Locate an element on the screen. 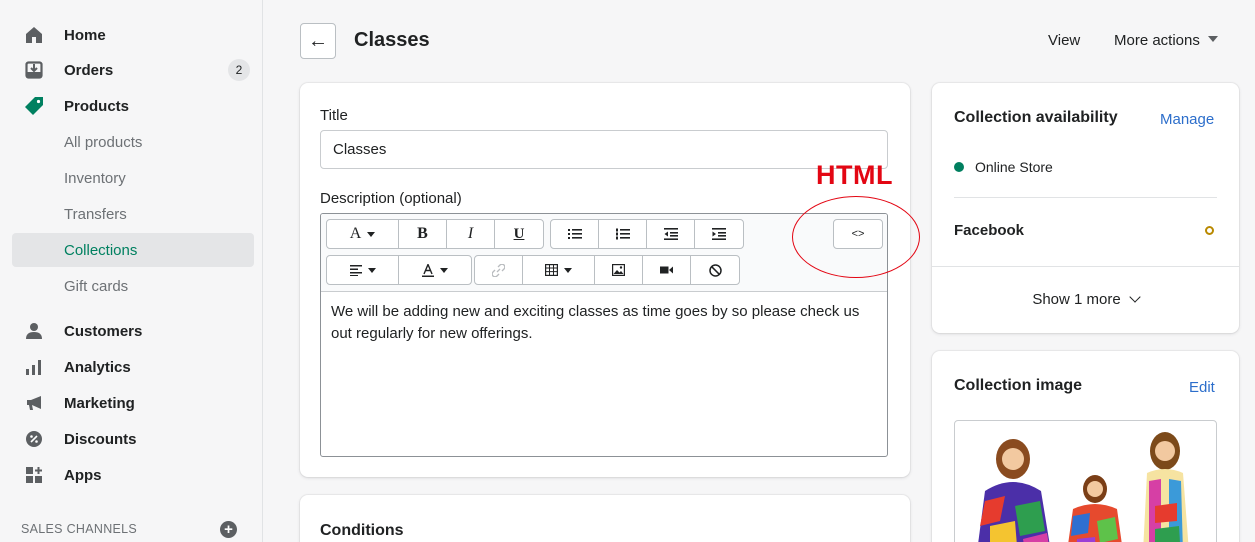 The image size is (1255, 542). numbered-list-icon is located at coordinates (622, 234).